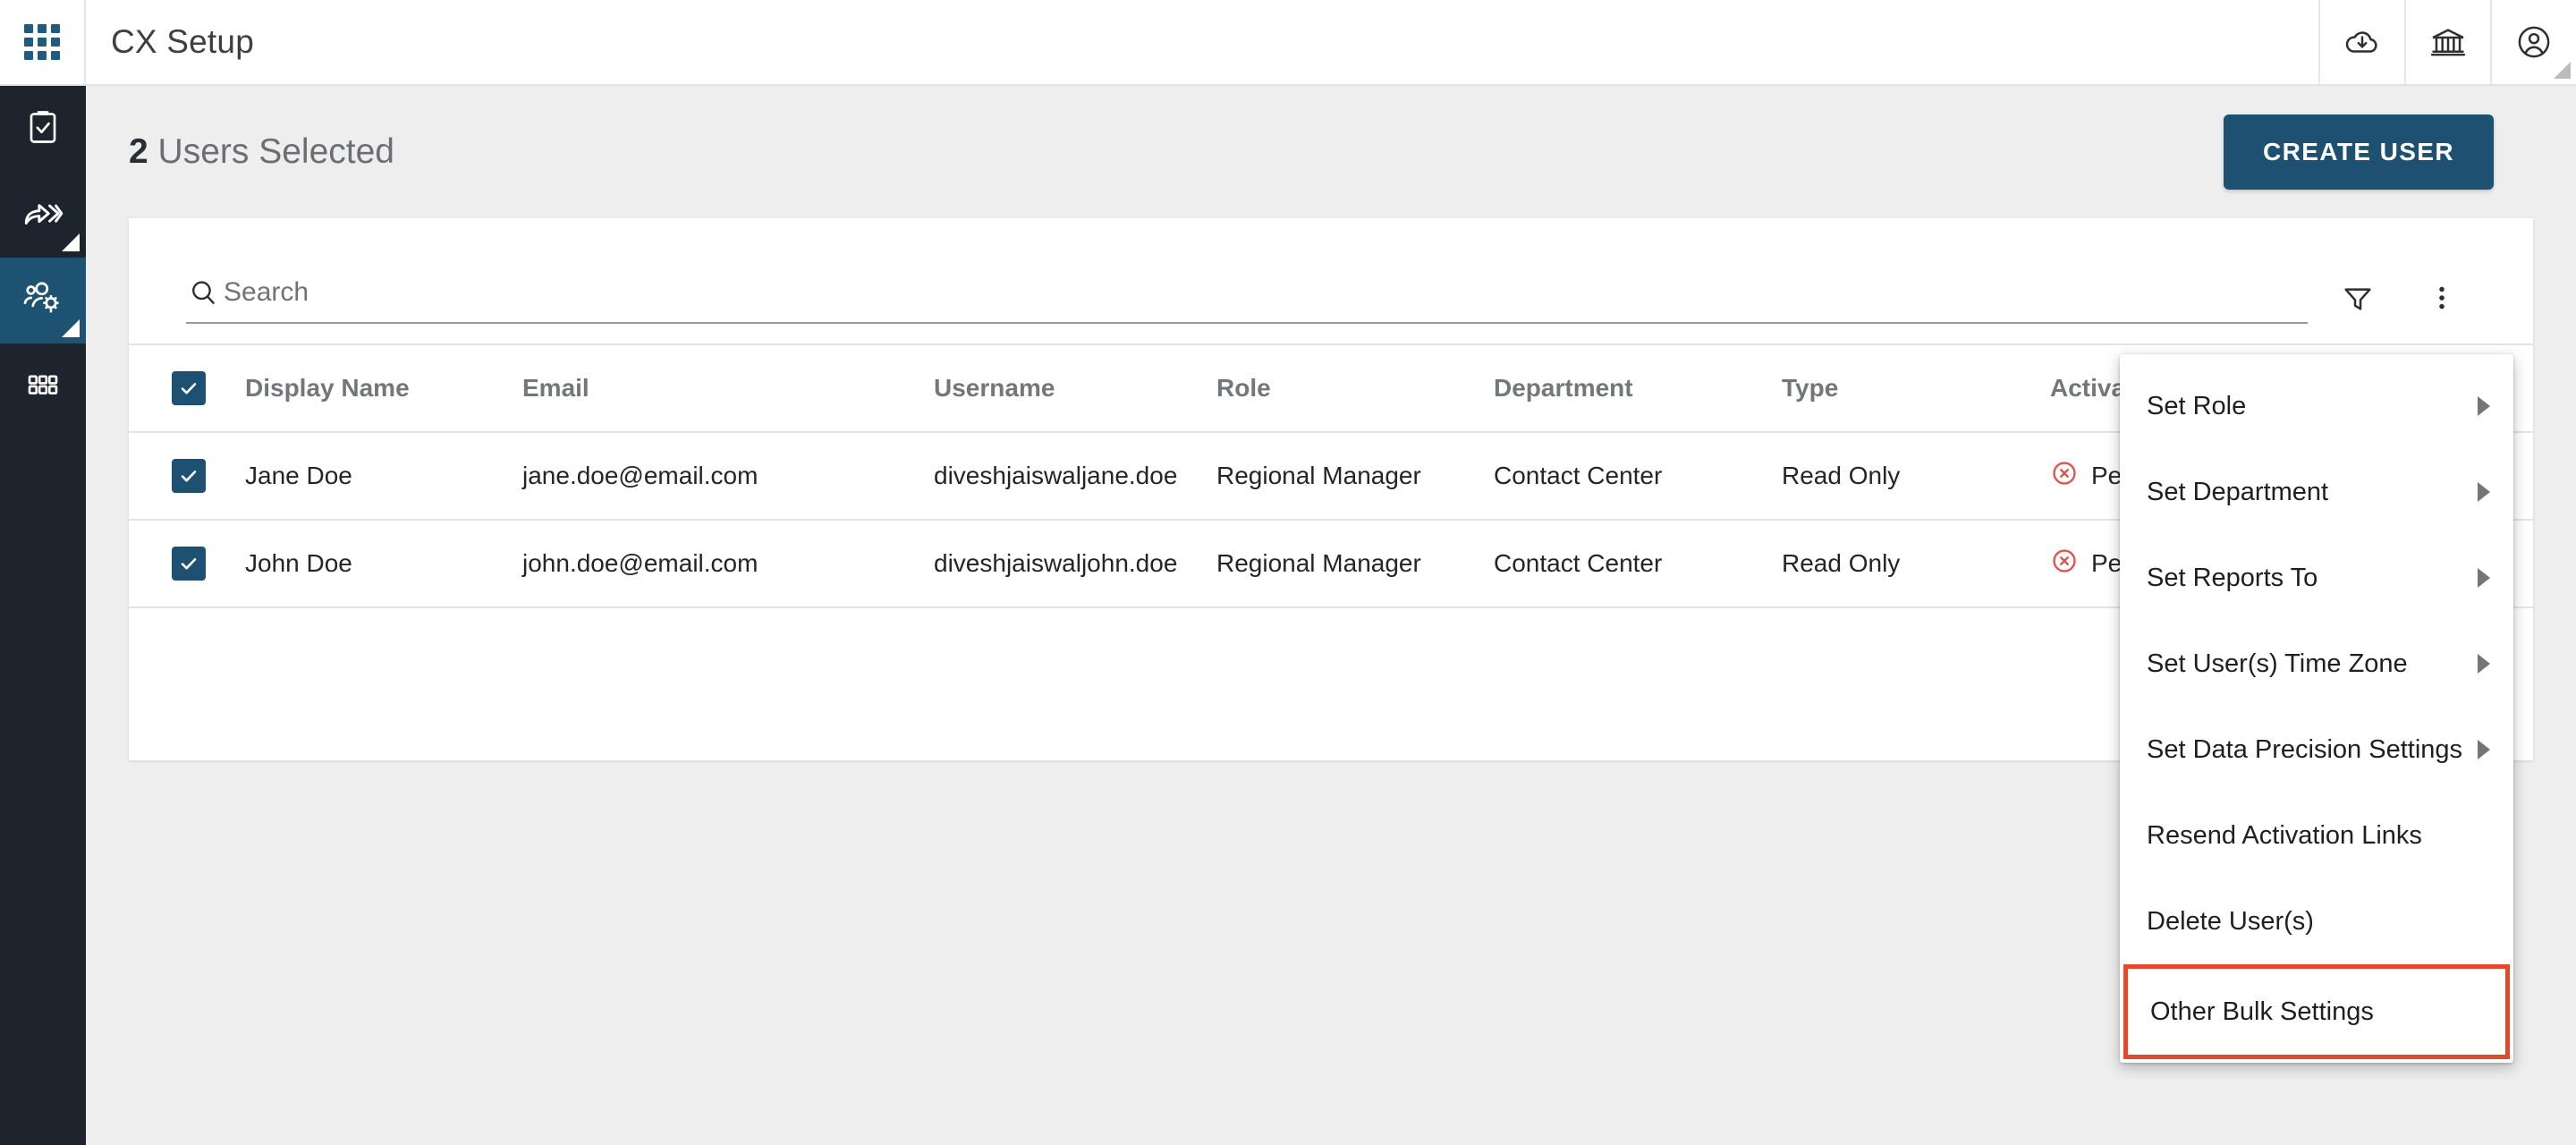 Image resolution: width=2576 pixels, height=1145 pixels. Describe the element at coordinates (298, 563) in the screenshot. I see `cell-display-name: John Doe` at that location.